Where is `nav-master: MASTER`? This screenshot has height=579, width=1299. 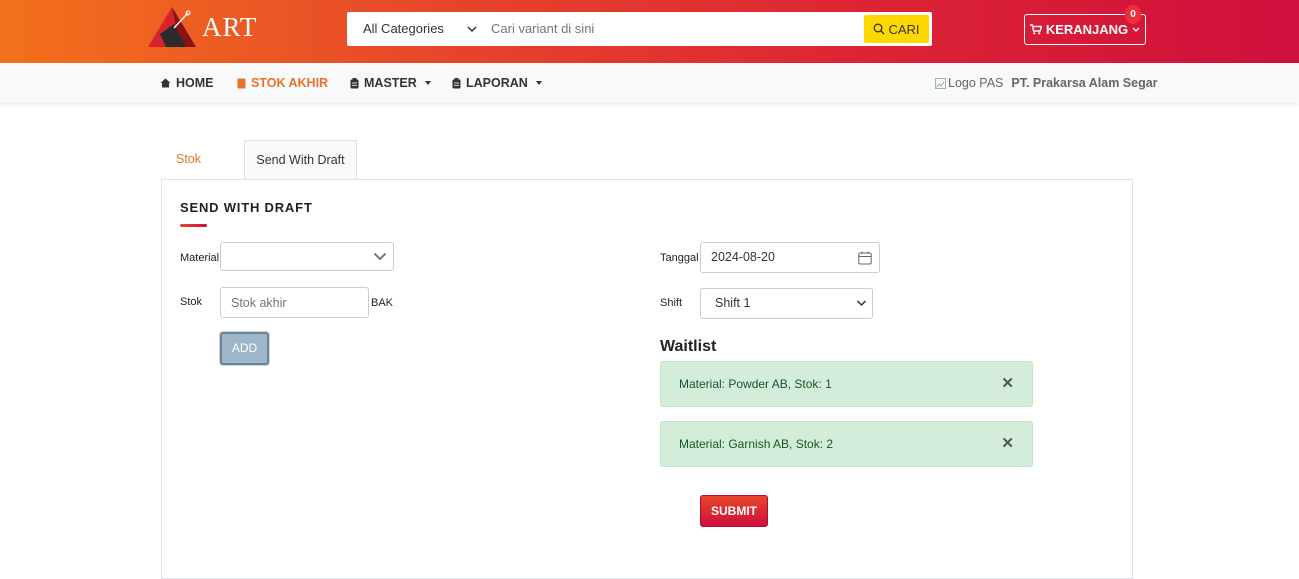
nav-master: MASTER is located at coordinates (390, 83).